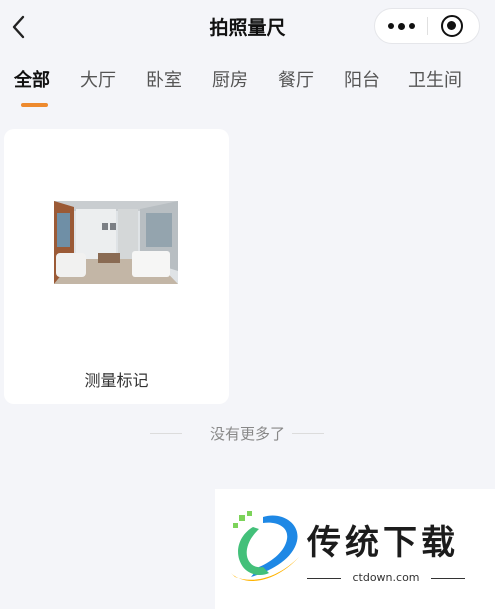 This screenshot has height=609, width=495. I want to click on tab-all: 全部, so click(32, 79).